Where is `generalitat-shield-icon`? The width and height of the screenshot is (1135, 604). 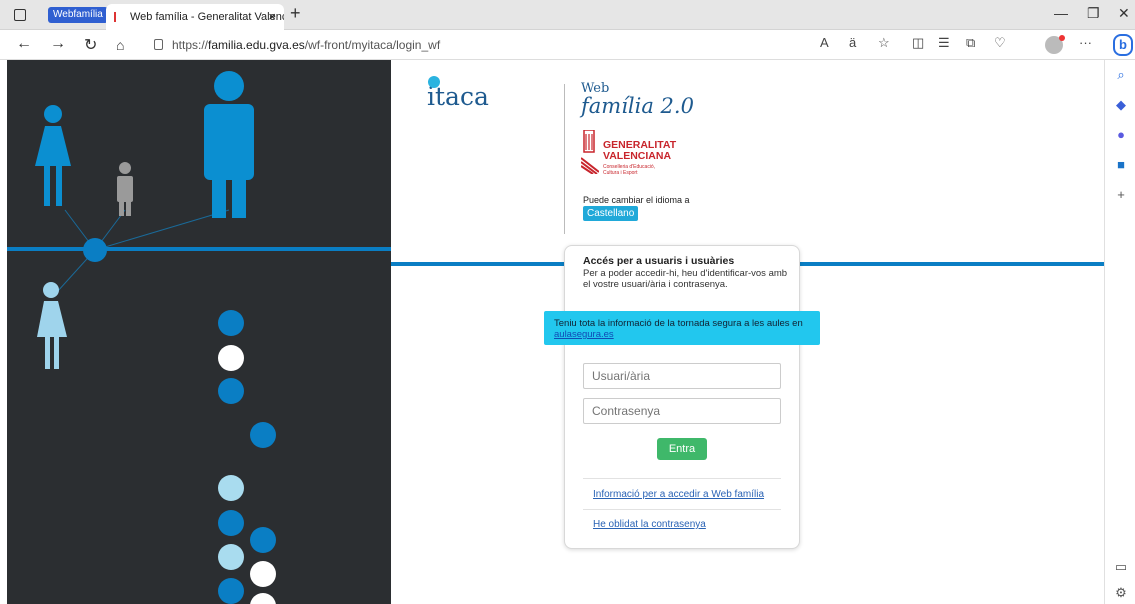
generalitat-shield-icon is located at coordinates (590, 152).